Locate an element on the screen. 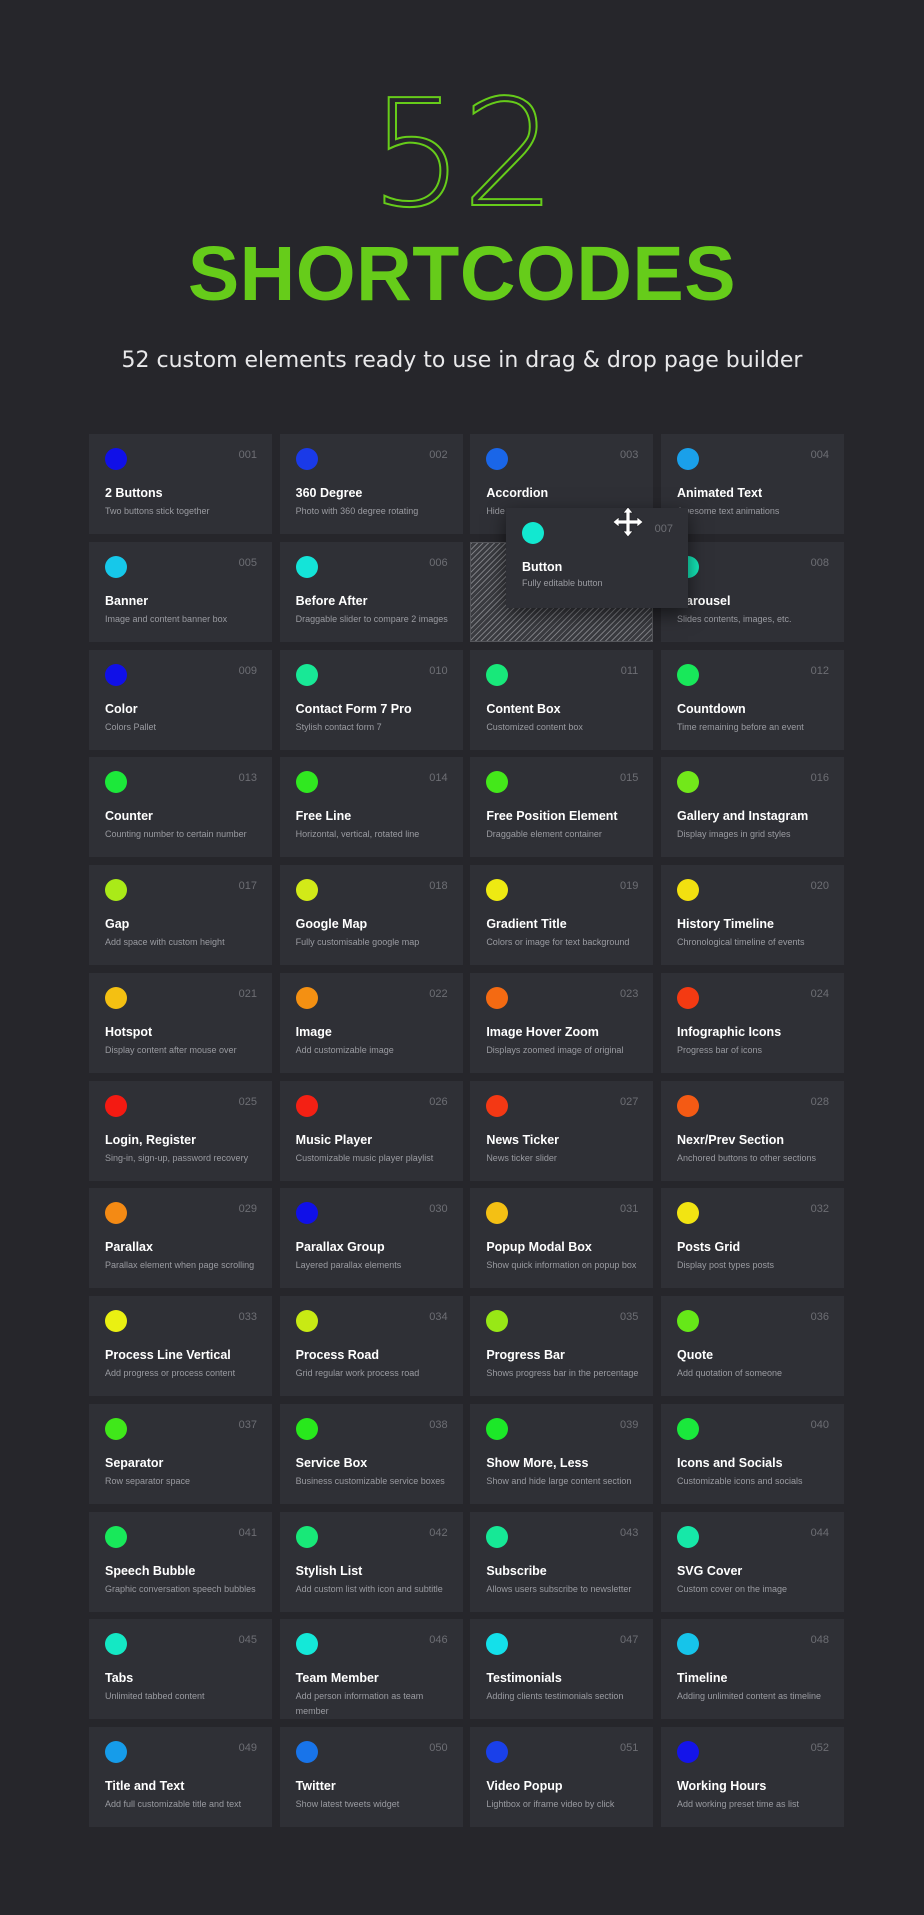  shortcode-card: 037 Separator Row separator space is located at coordinates (180, 1453).